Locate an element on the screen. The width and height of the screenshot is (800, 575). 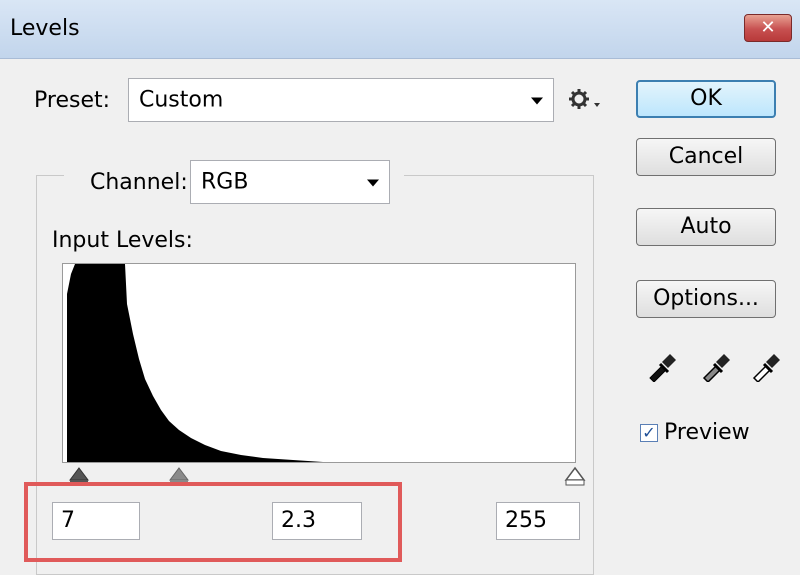
preset-label: Preset: is located at coordinates (72, 100).